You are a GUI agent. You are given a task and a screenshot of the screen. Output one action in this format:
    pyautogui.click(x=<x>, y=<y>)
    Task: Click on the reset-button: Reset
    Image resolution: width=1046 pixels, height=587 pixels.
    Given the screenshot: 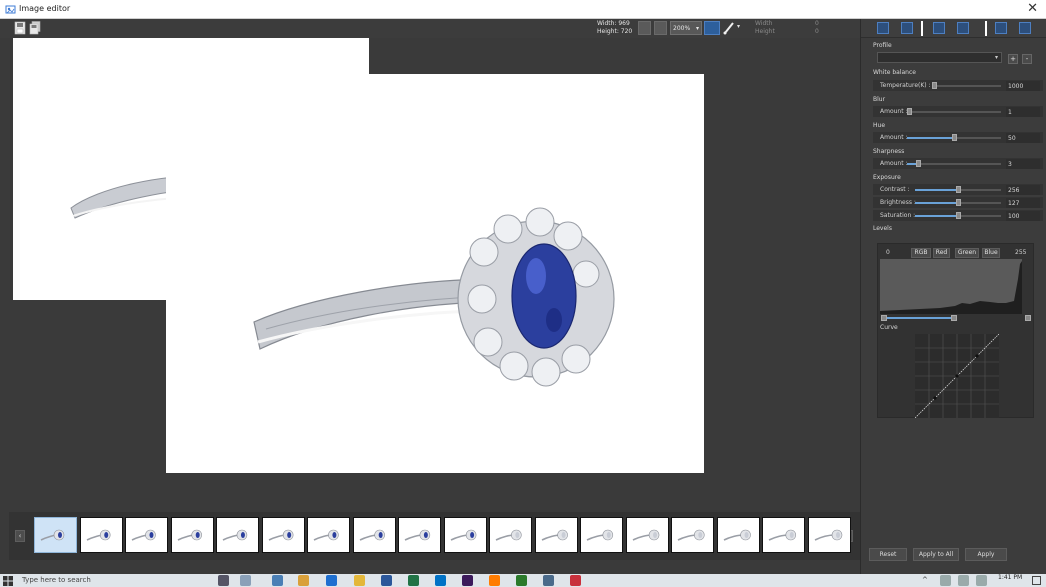 What is the action you would take?
    pyautogui.click(x=888, y=554)
    